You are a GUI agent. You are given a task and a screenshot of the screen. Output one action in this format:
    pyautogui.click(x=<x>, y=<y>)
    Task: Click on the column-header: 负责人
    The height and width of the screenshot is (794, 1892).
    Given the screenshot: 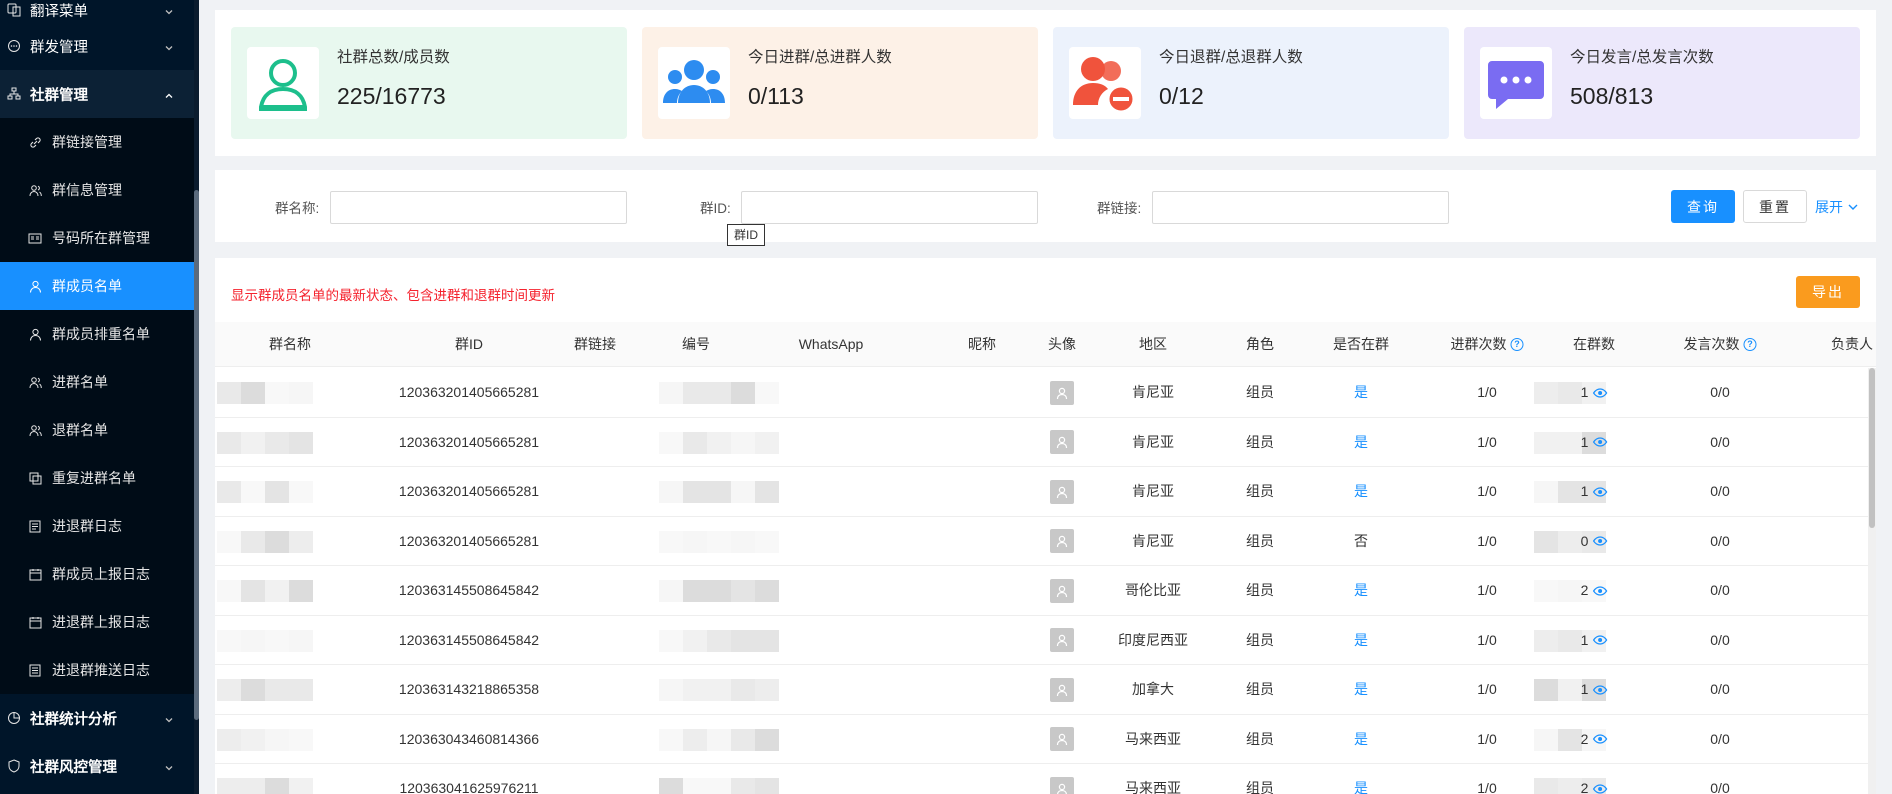 What is the action you would take?
    pyautogui.click(x=1852, y=344)
    